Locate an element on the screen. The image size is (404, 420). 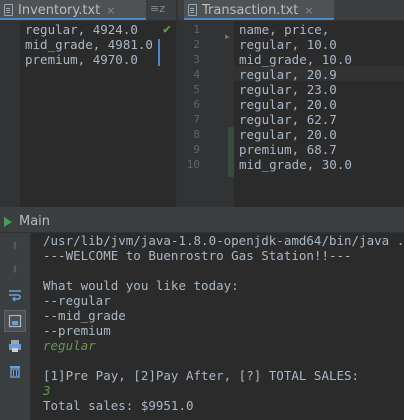
console-line: --premium is located at coordinates (77, 330).